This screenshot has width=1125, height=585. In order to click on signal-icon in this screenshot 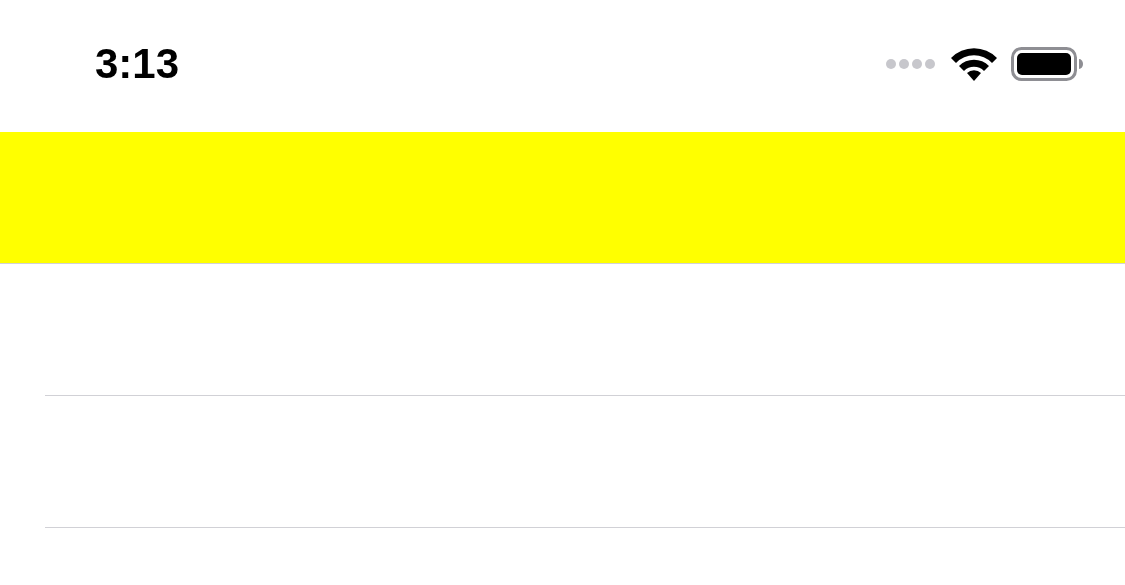, I will do `click(911, 64)`.